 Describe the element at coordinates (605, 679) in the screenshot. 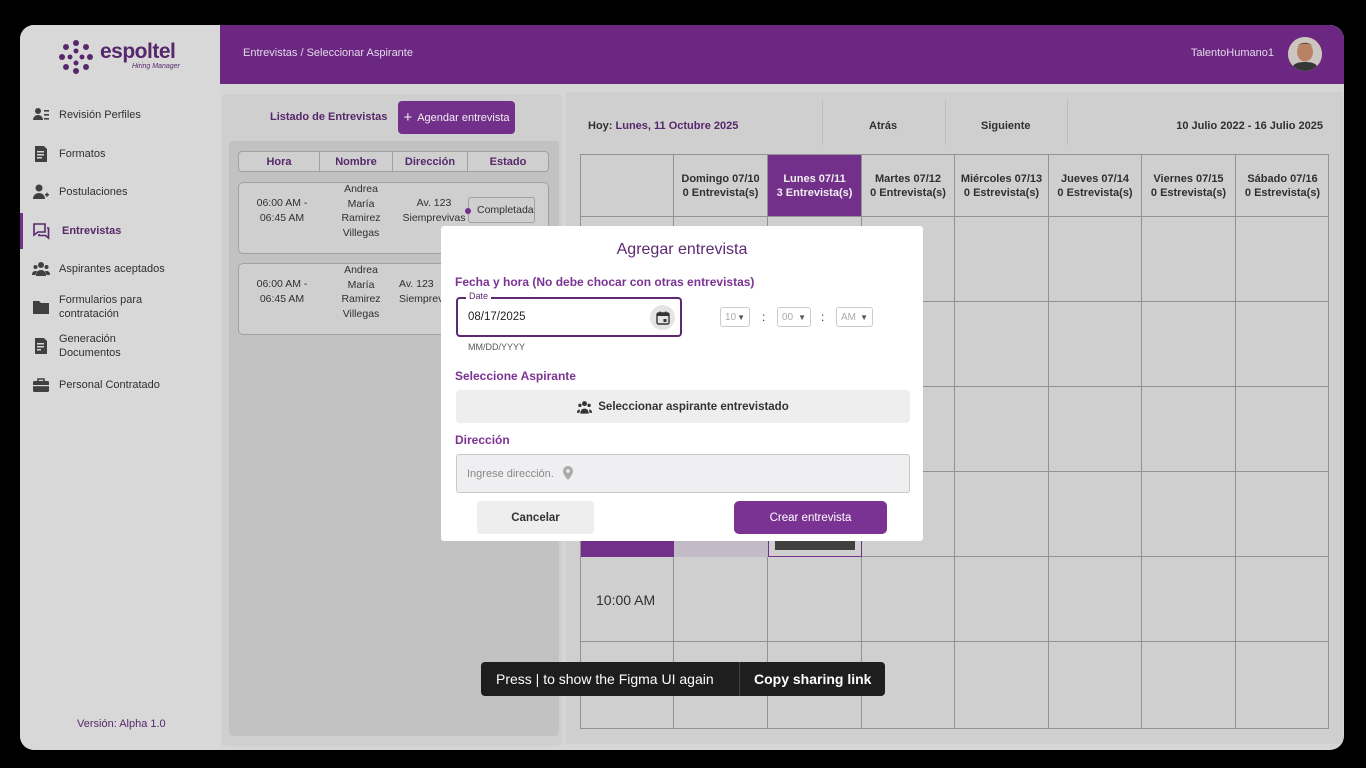

I see `toast-message: Press | to show the Figma UI again` at that location.